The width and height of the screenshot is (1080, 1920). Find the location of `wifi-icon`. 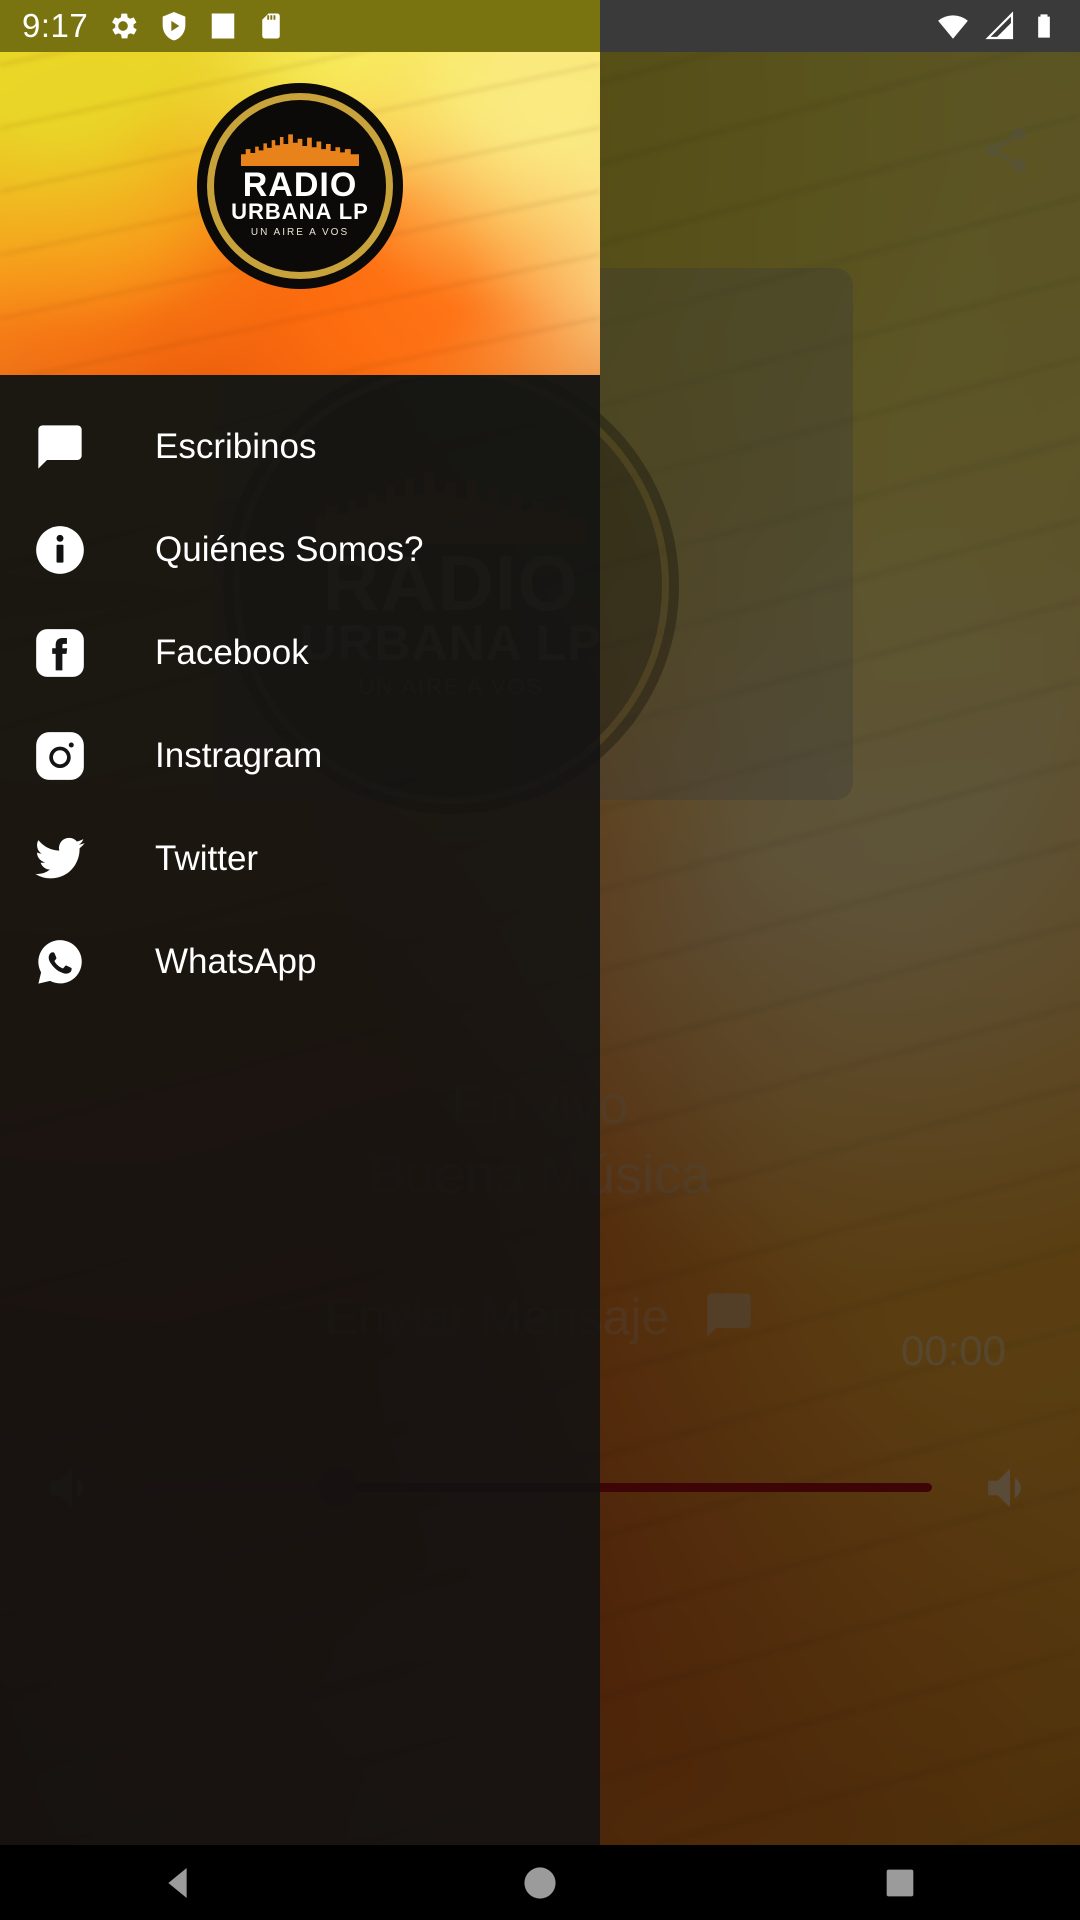

wifi-icon is located at coordinates (953, 26).